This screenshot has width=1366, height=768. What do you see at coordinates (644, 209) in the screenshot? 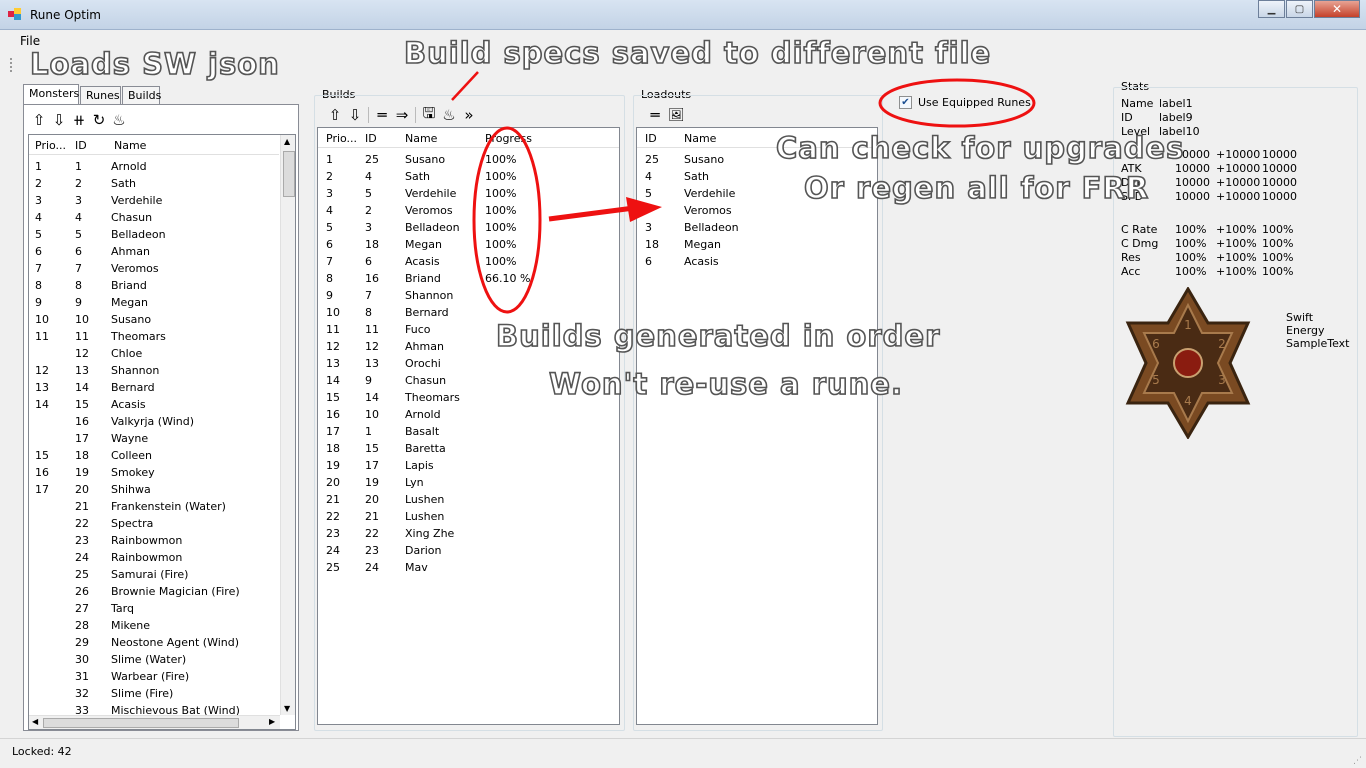
I see `annotation-arrow-head` at bounding box center [644, 209].